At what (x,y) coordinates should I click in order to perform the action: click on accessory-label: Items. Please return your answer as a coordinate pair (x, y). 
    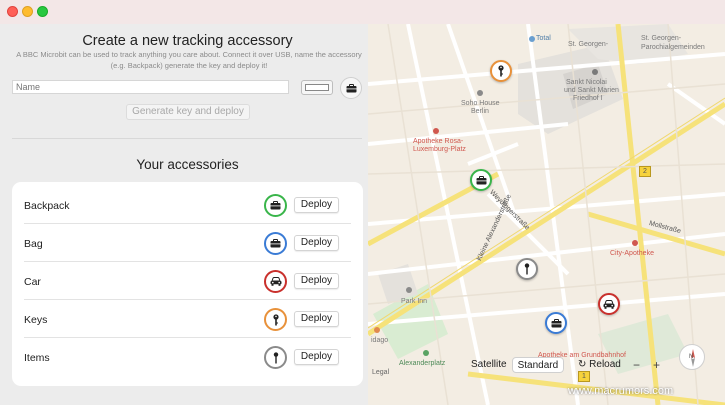
    Looking at the image, I should click on (37, 358).